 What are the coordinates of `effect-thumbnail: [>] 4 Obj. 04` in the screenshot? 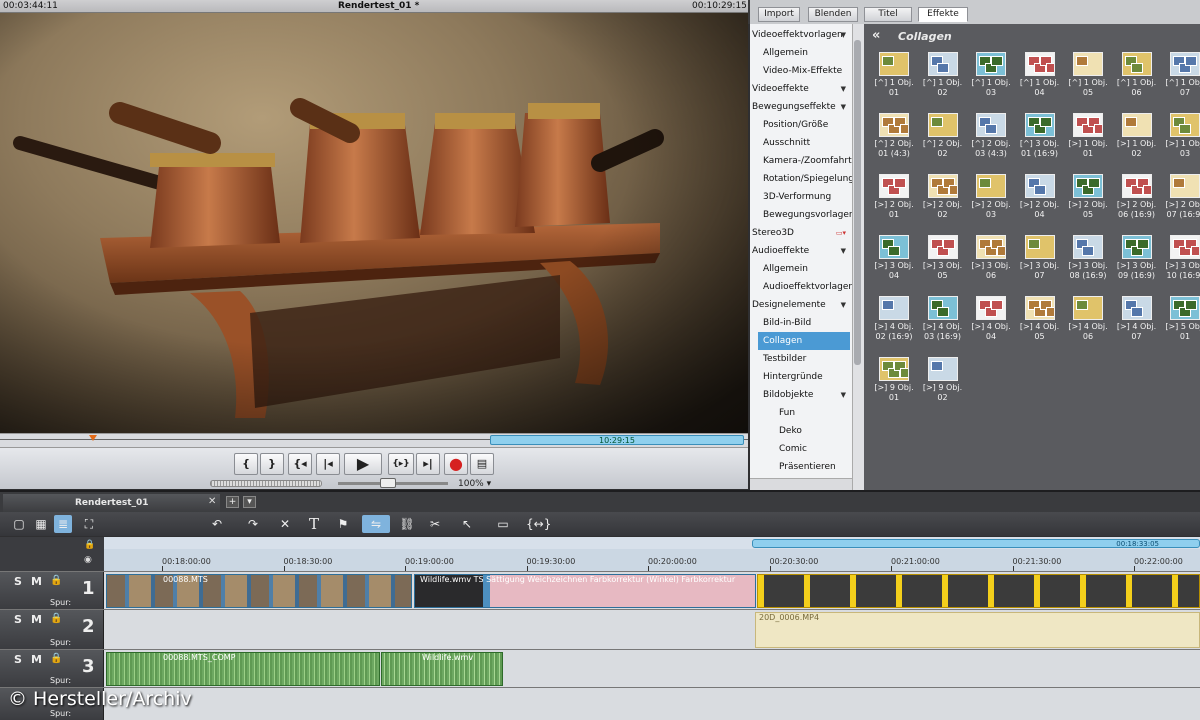 It's located at (991, 326).